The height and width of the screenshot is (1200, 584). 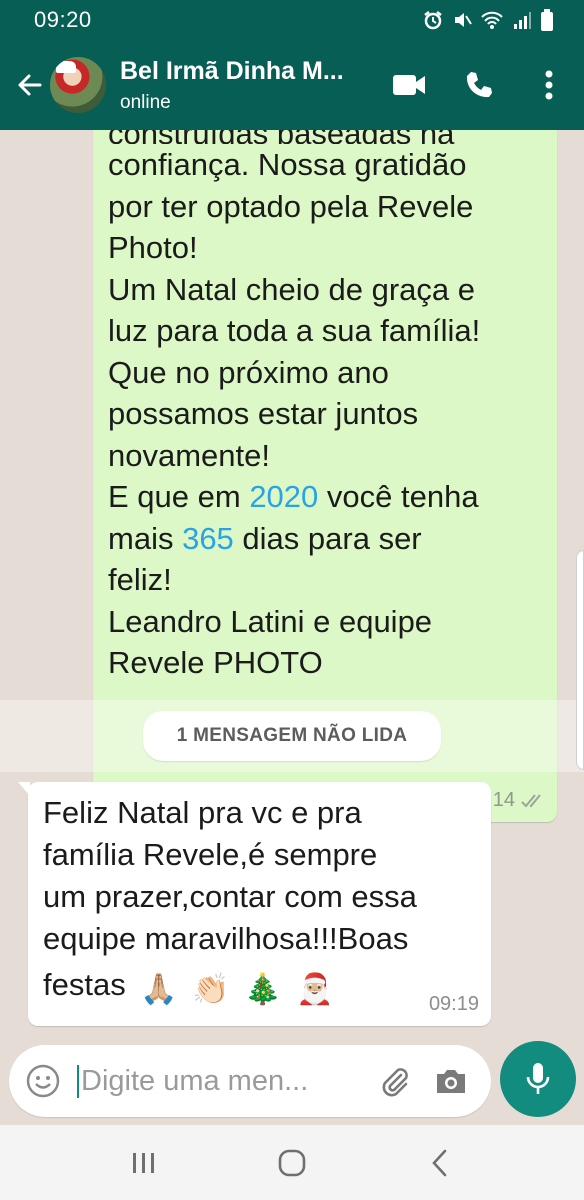 I want to click on system-nav-bar, so click(x=292, y=1162).